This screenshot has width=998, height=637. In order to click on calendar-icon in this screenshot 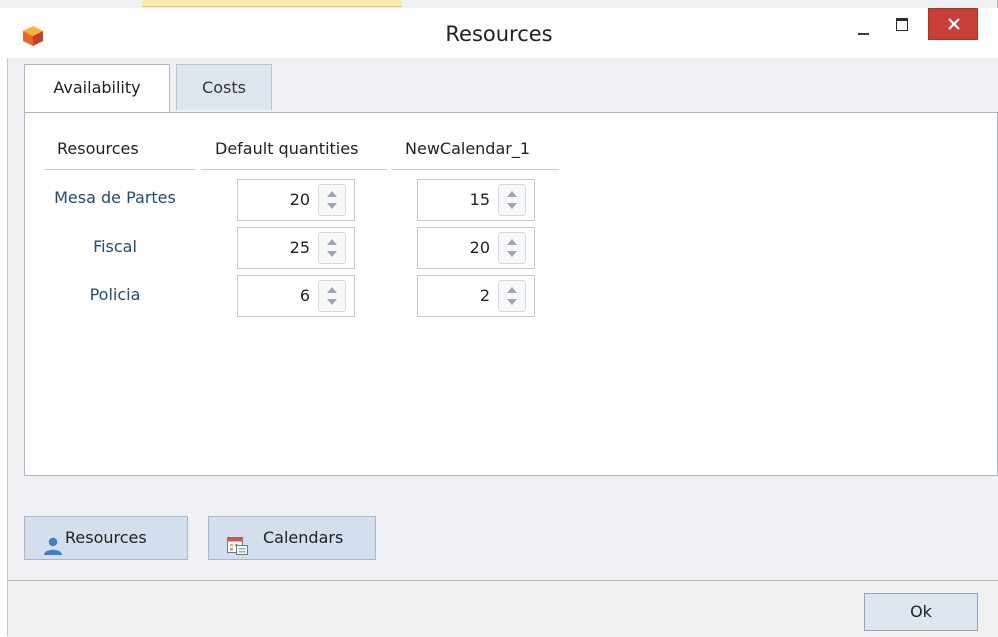, I will do `click(238, 550)`.